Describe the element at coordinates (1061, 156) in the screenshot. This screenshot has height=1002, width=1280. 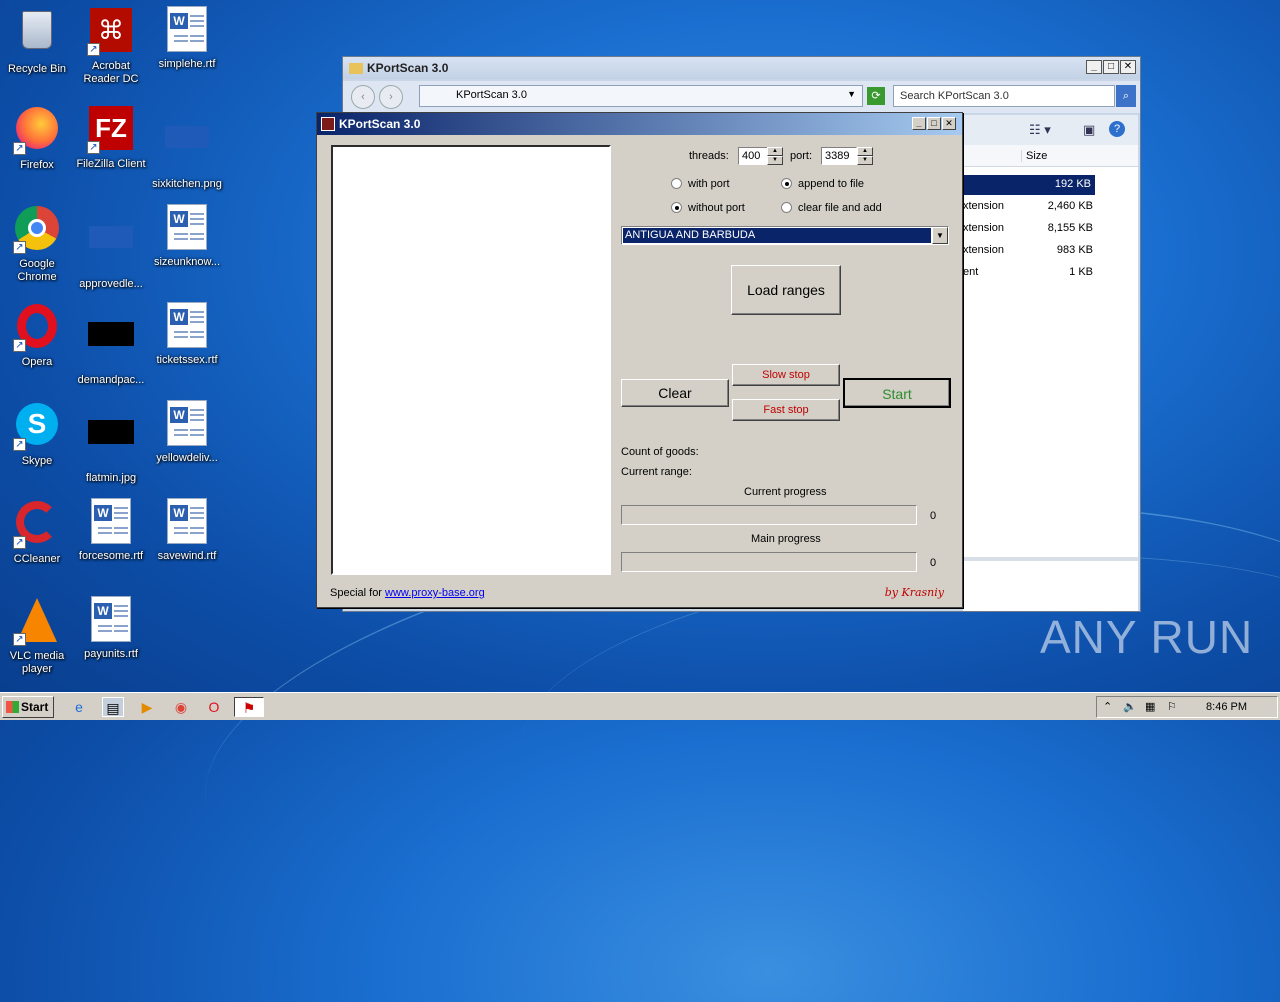
I see `column-size: Size` at that location.